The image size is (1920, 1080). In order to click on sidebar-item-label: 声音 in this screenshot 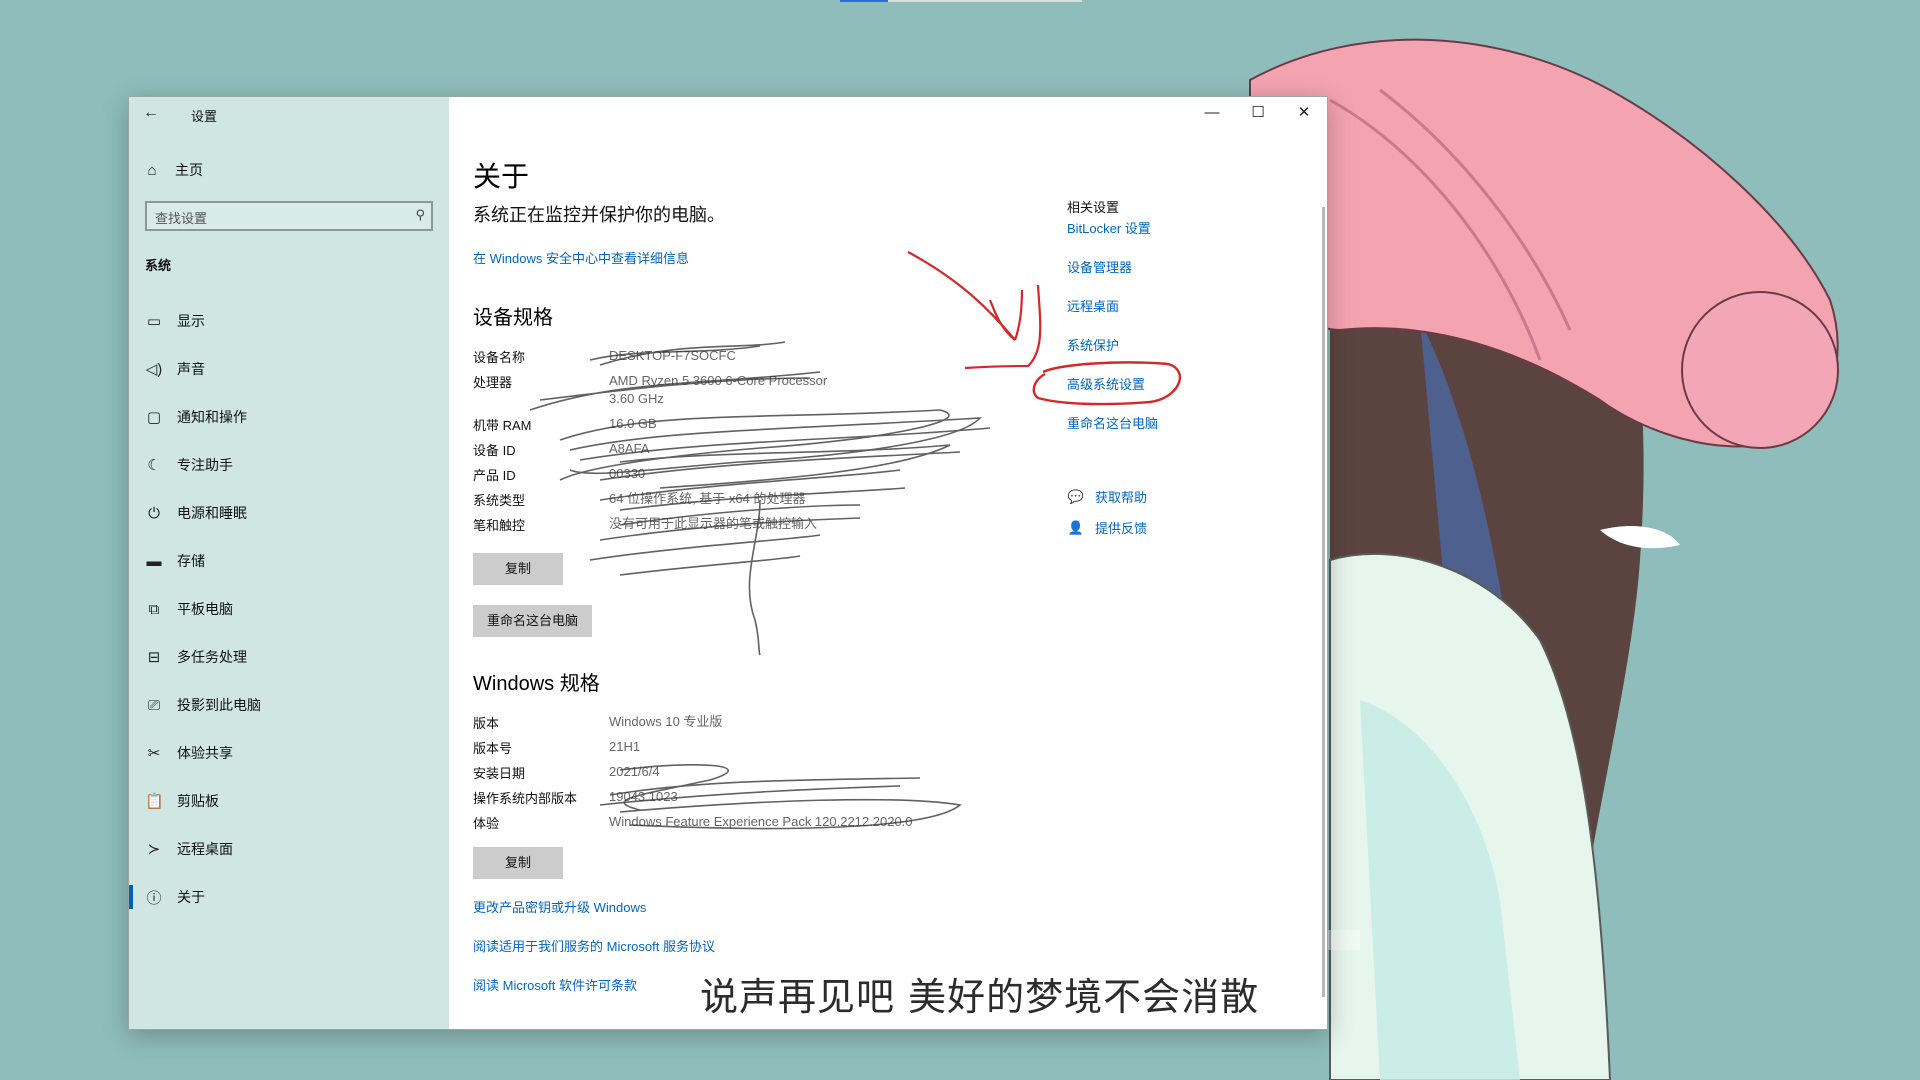, I will do `click(191, 369)`.